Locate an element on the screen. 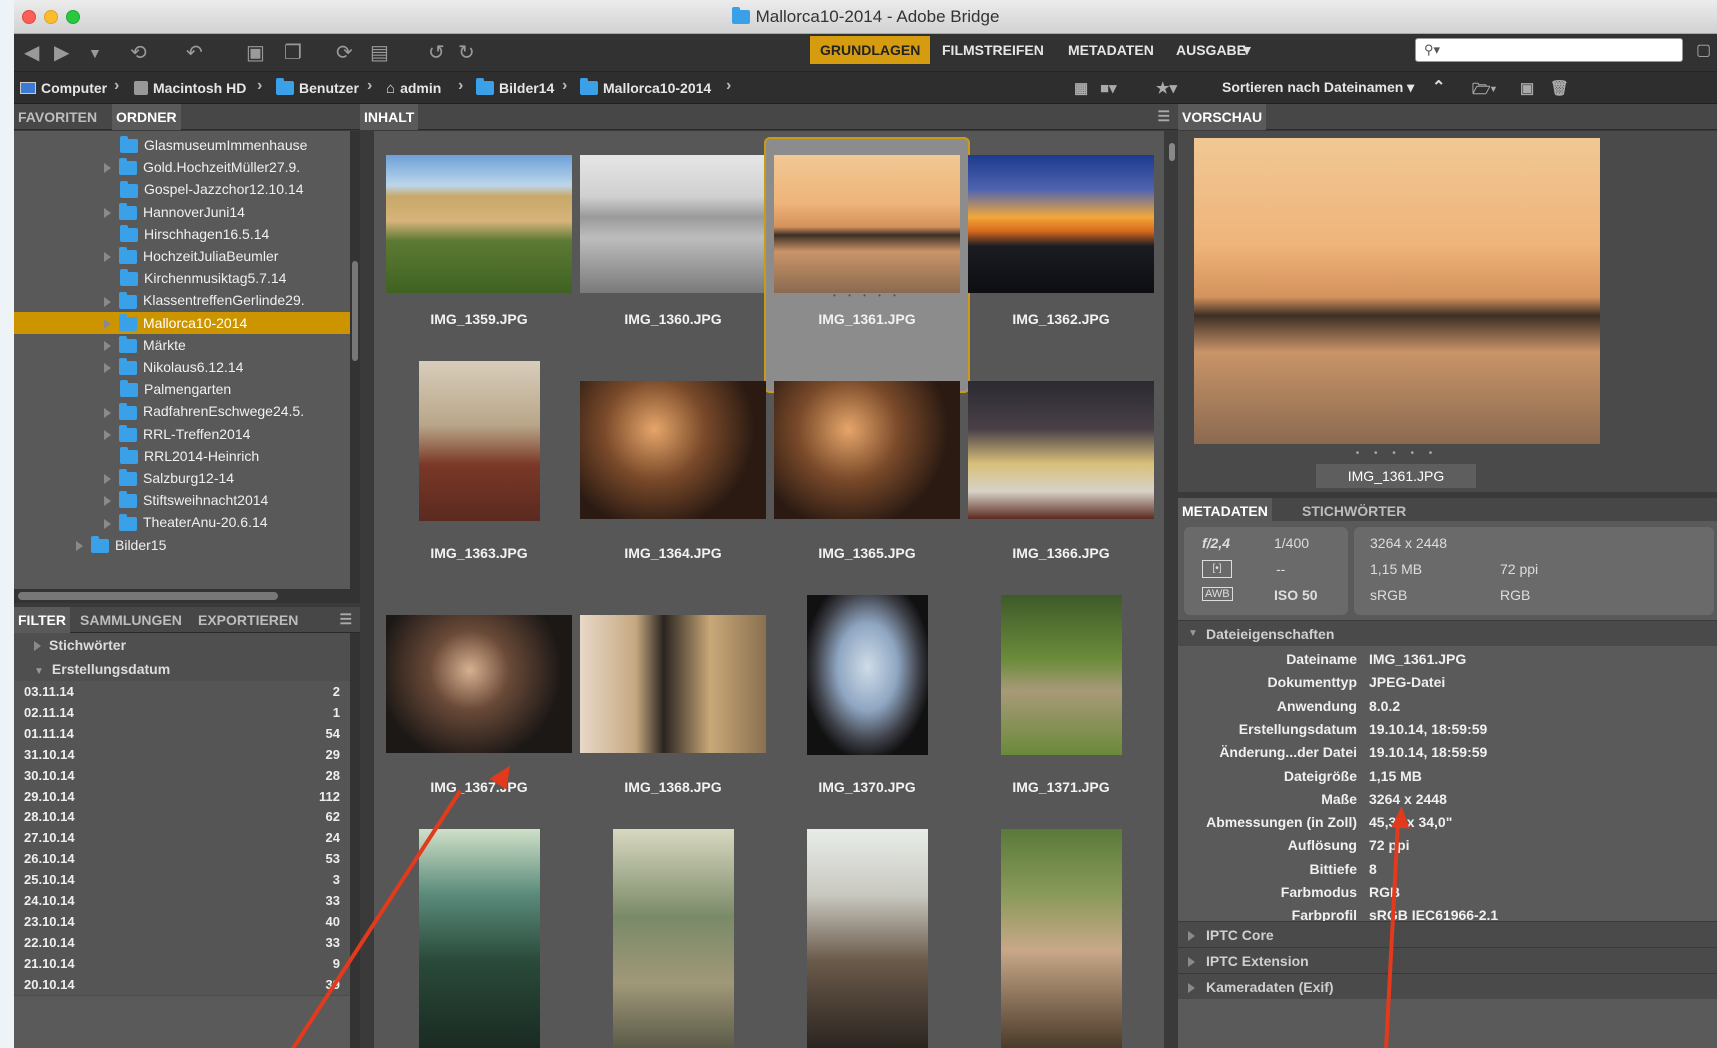 This screenshot has width=1717, height=1048. workspace-filmstreifen: FILMSTREIFEN is located at coordinates (993, 50).